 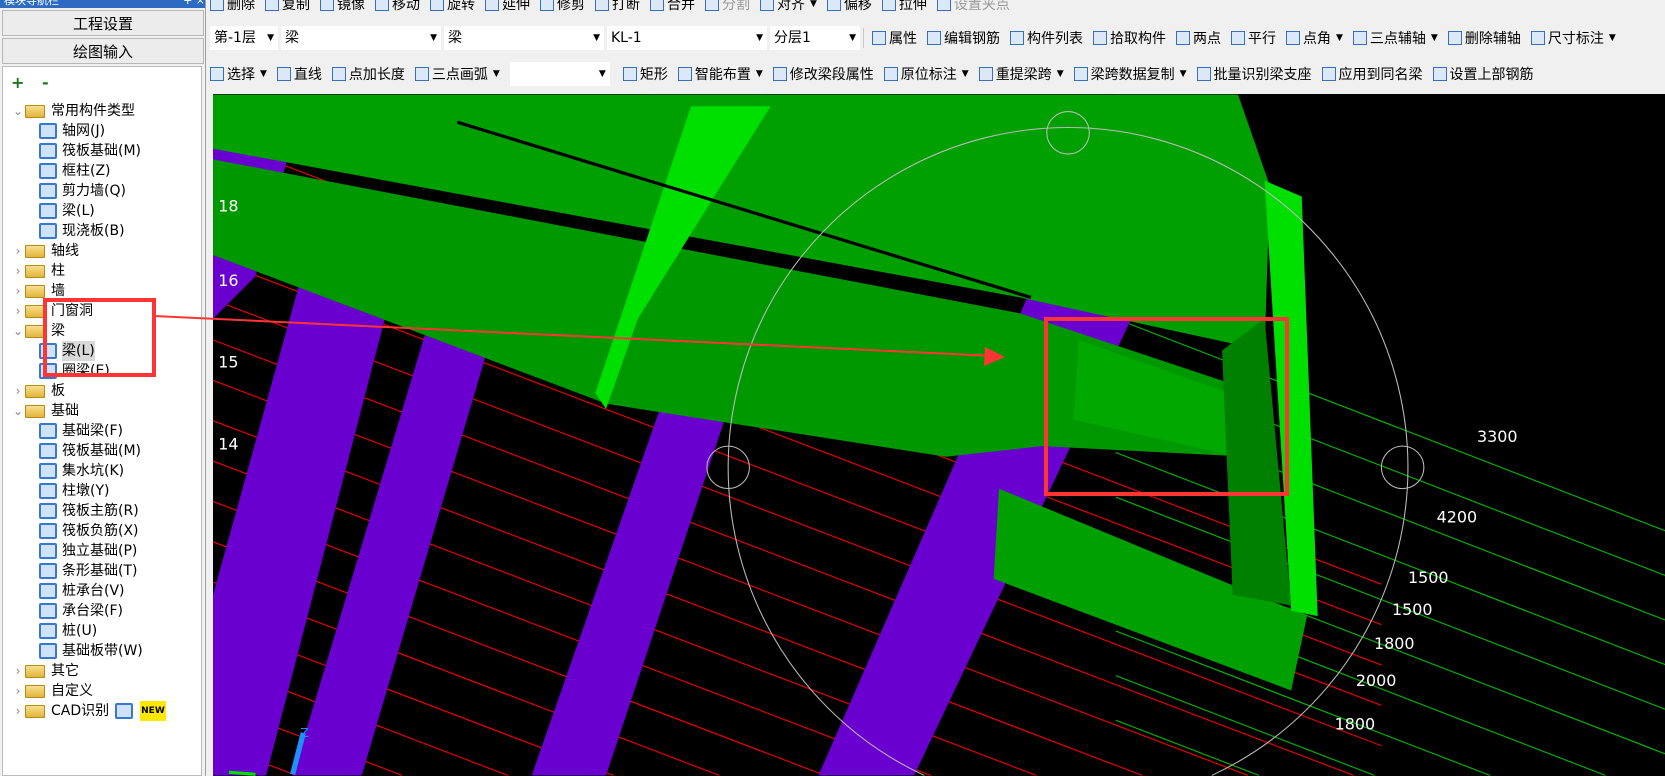 I want to click on toolbar-button: 矩形, so click(x=645, y=74).